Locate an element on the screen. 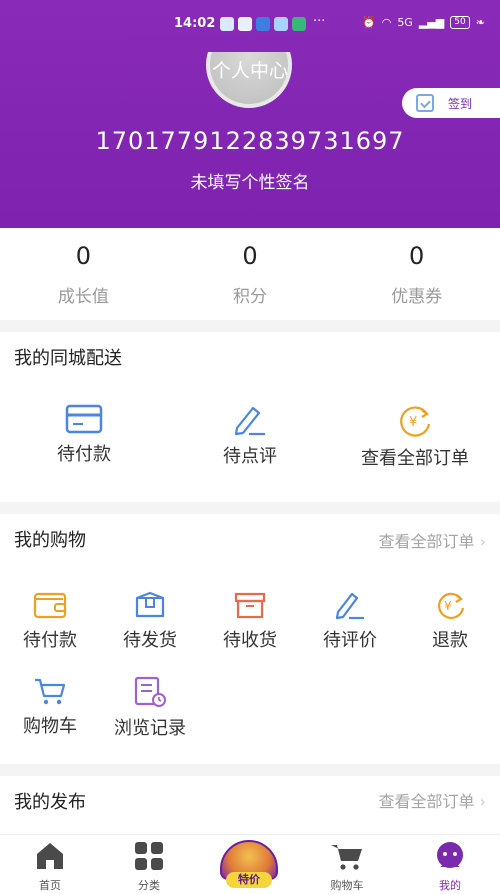 The image size is (500, 894). delivery-pending-review: 待点评 is located at coordinates (250, 436).